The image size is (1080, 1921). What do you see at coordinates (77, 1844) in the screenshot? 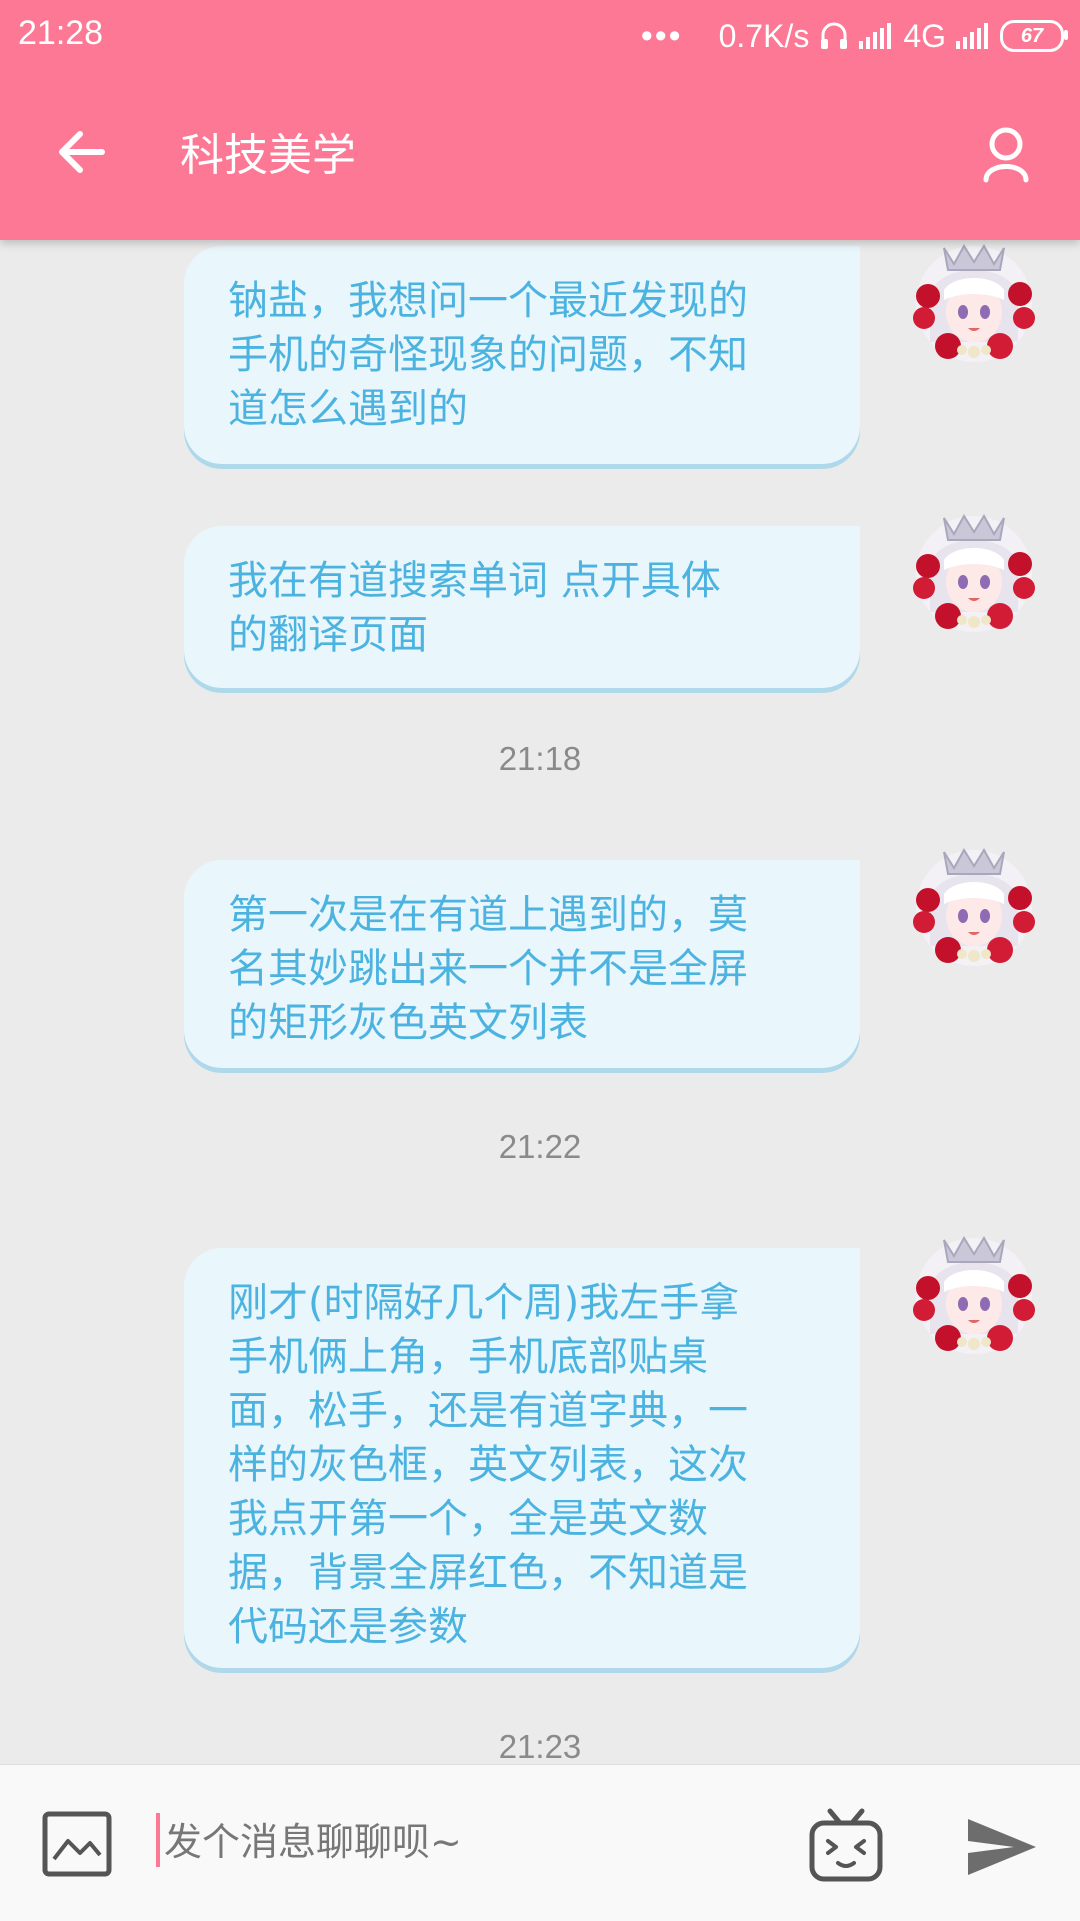
I see `image-icon` at bounding box center [77, 1844].